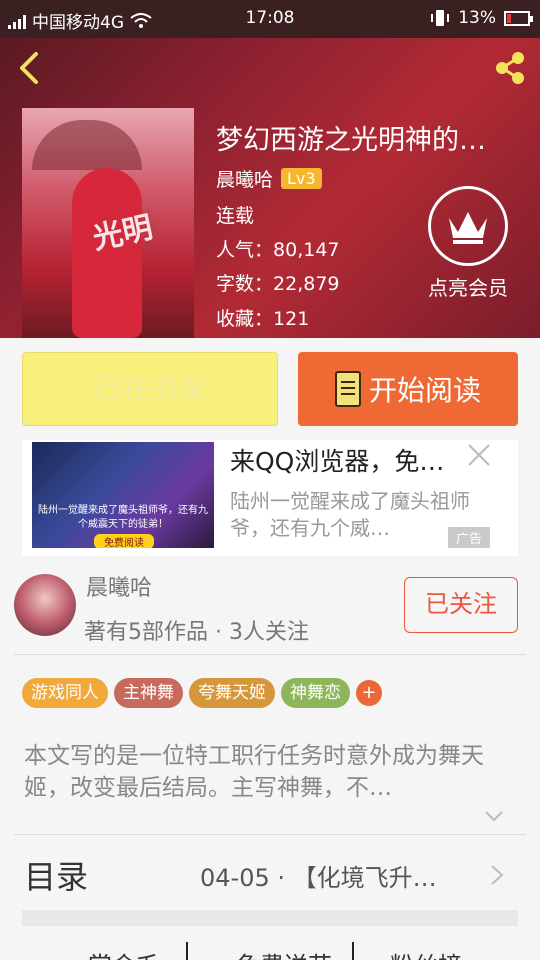  Describe the element at coordinates (235, 250) in the screenshot. I see `popularity-label: 人气` at that location.